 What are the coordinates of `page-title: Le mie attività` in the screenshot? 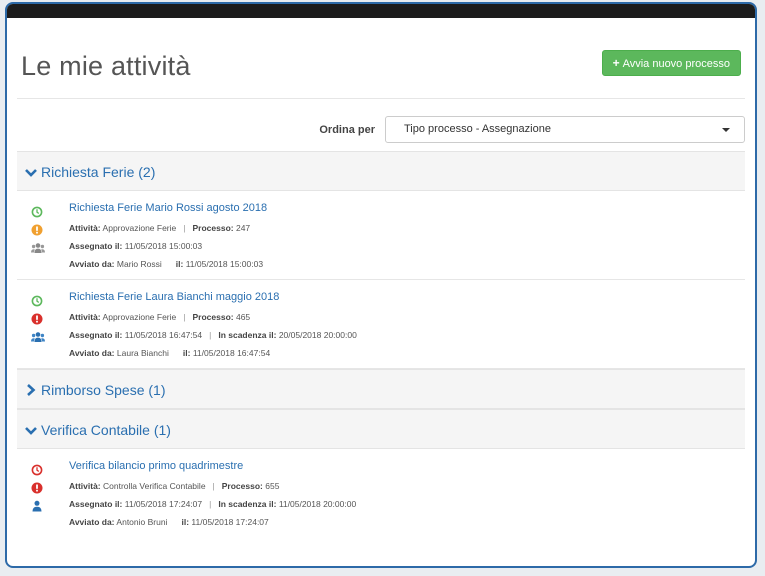 It's located at (106, 66).